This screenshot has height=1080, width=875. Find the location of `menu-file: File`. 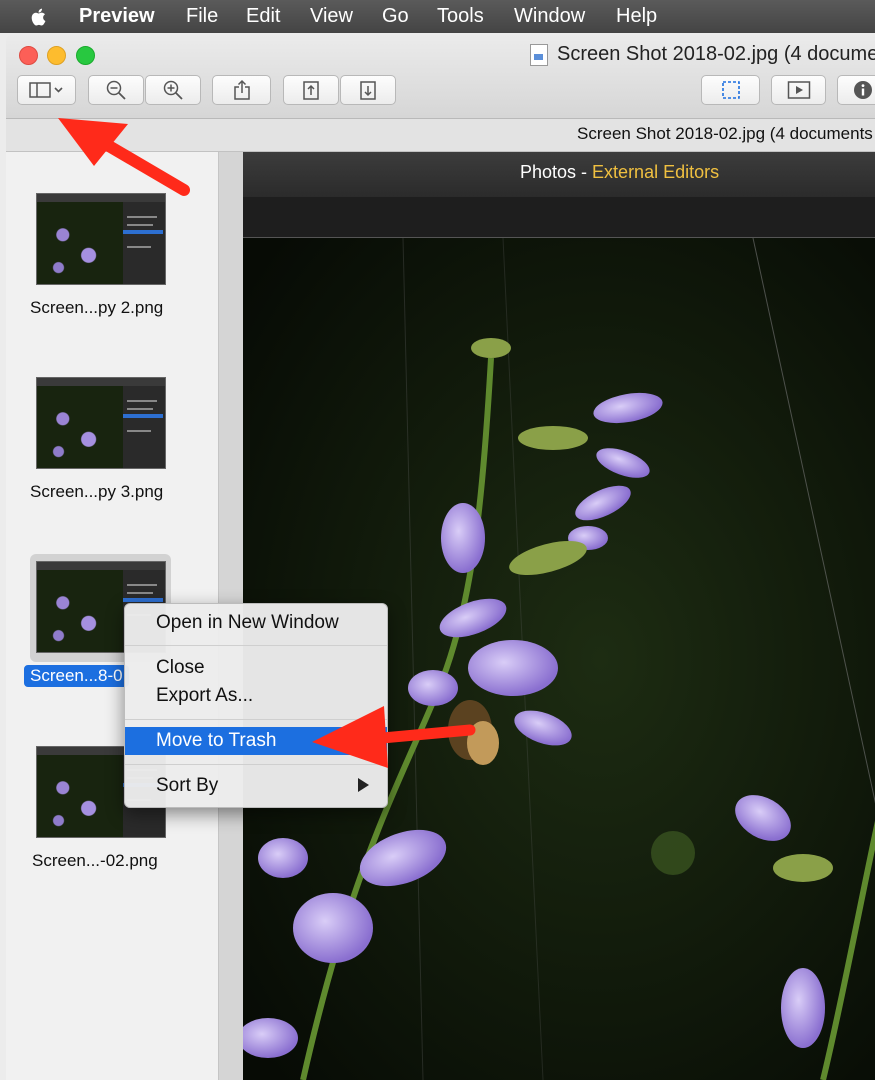

menu-file: File is located at coordinates (202, 16).